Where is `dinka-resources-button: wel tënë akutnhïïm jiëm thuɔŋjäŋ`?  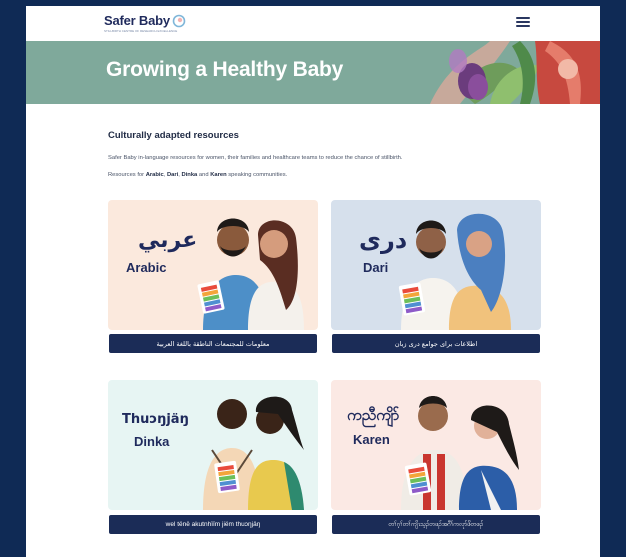 dinka-resources-button: wel tënë akutnhïïm jiëm thuɔŋjäŋ is located at coordinates (213, 524).